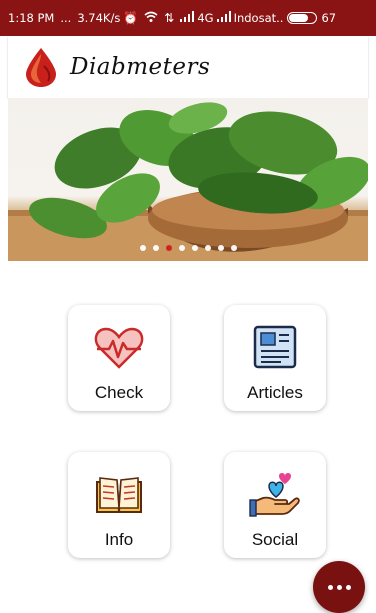  Describe the element at coordinates (151, 18) in the screenshot. I see `wifi-icon` at that location.